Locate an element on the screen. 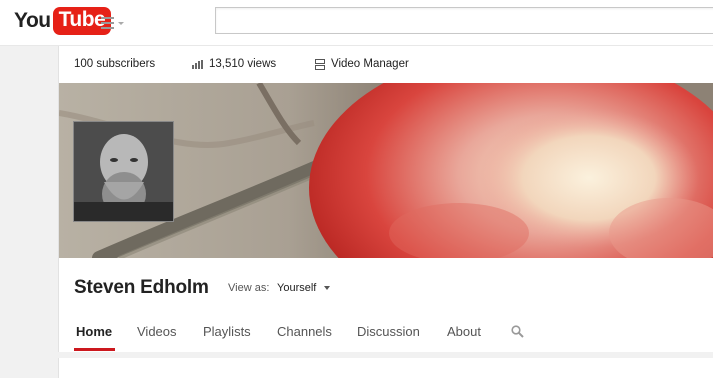  youtube-logo: You Tube is located at coordinates (63, 21).